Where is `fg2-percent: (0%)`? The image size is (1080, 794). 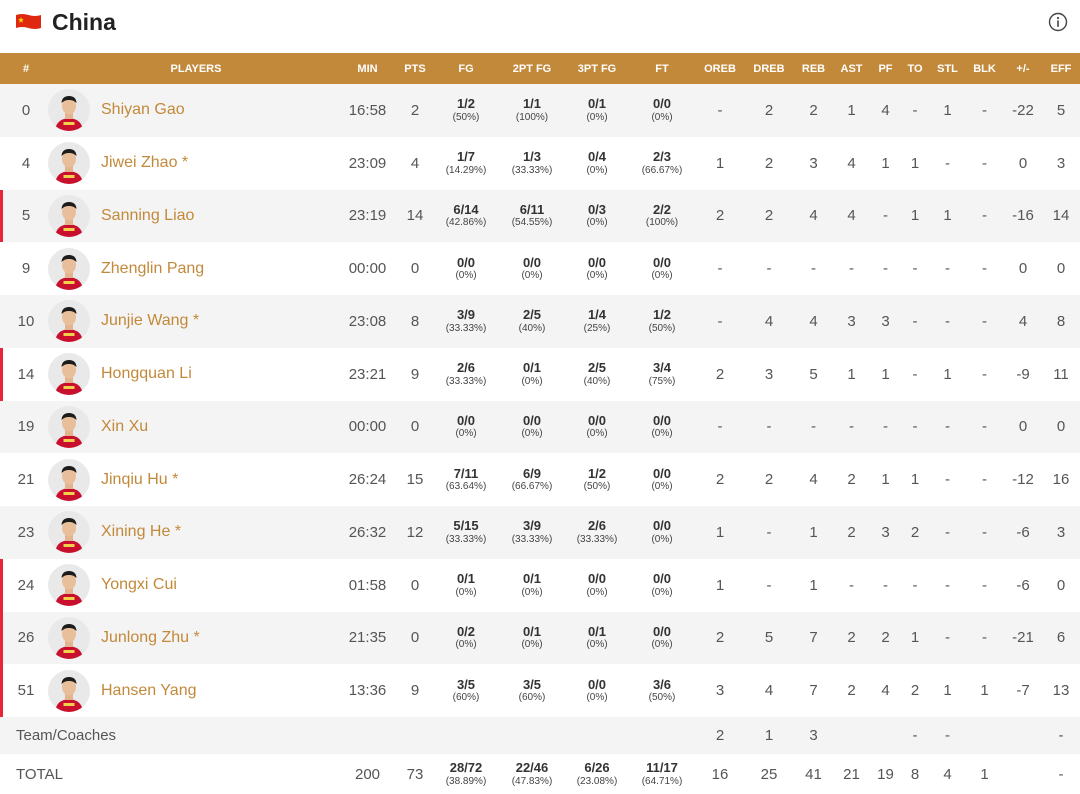
fg2-percent: (0%) is located at coordinates (532, 592).